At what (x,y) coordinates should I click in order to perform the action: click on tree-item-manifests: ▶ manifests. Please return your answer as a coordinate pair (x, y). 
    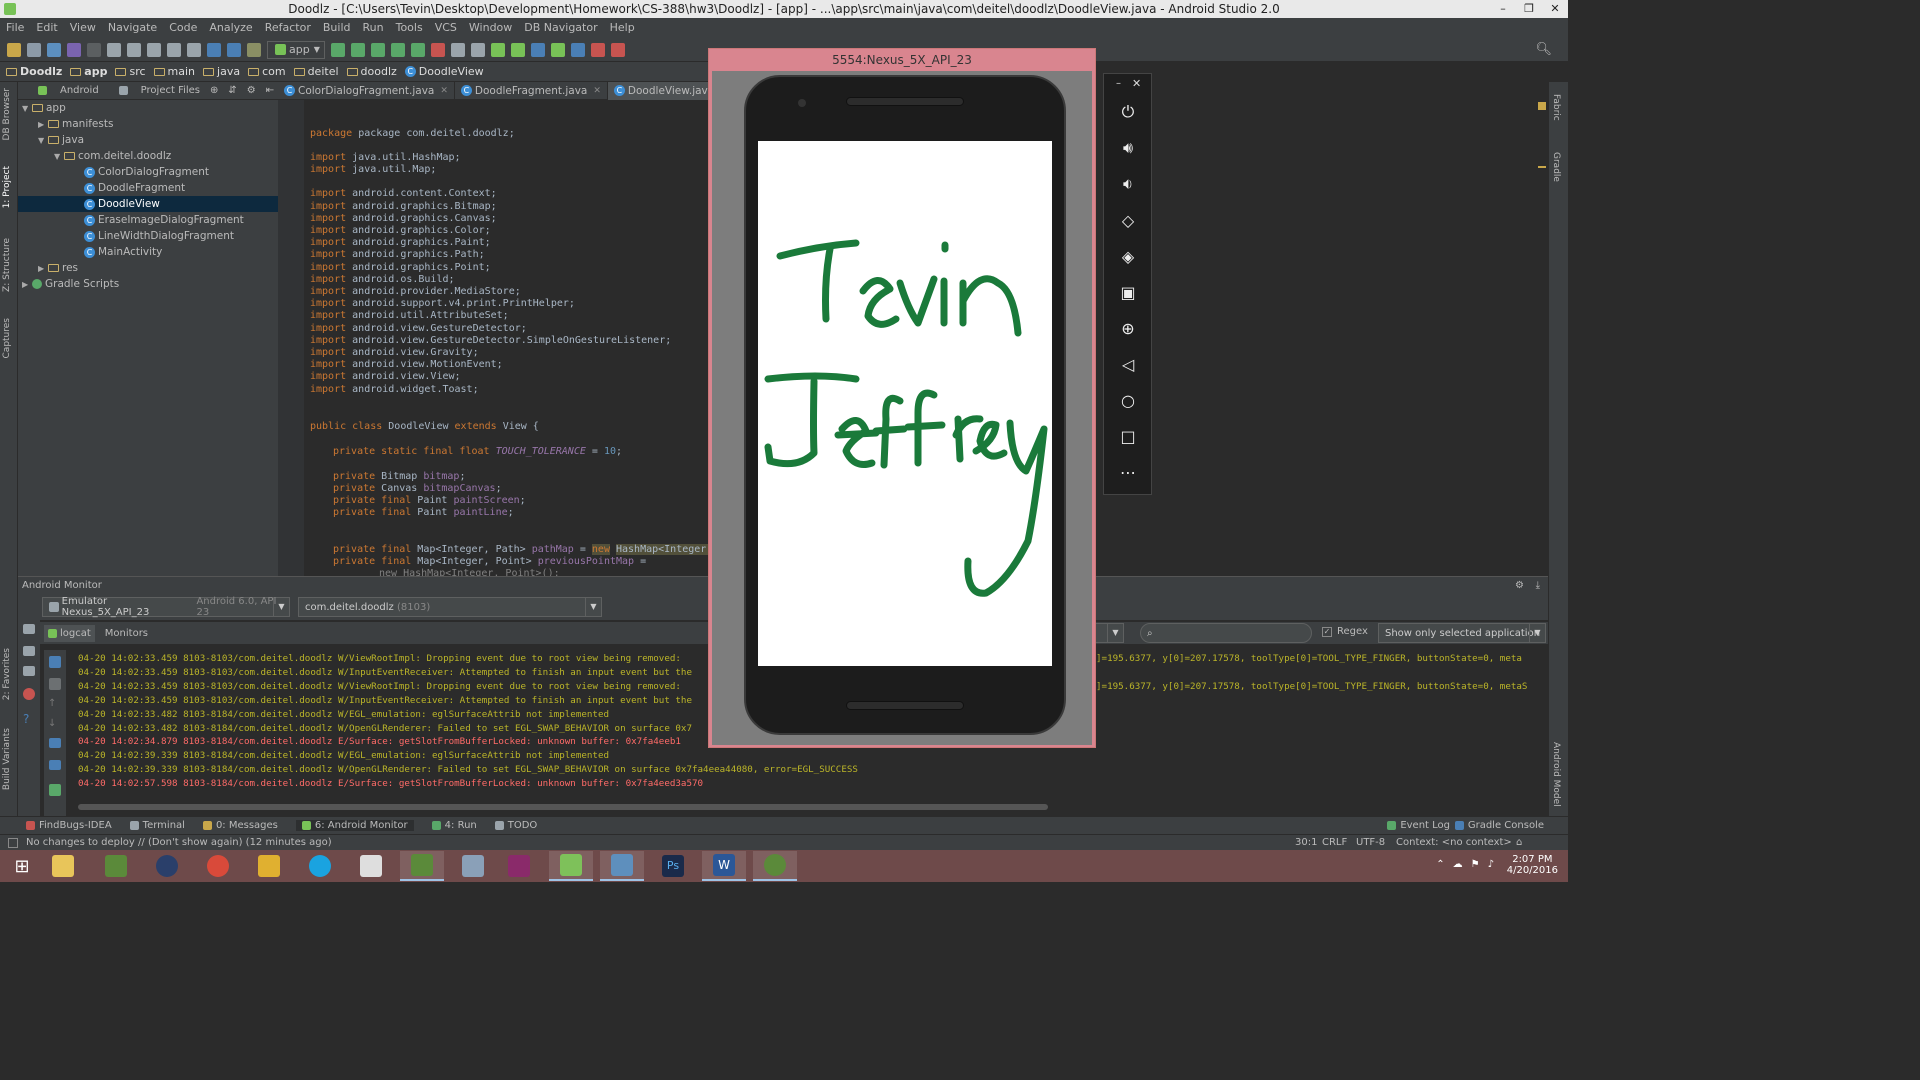
    Looking at the image, I should click on (75, 124).